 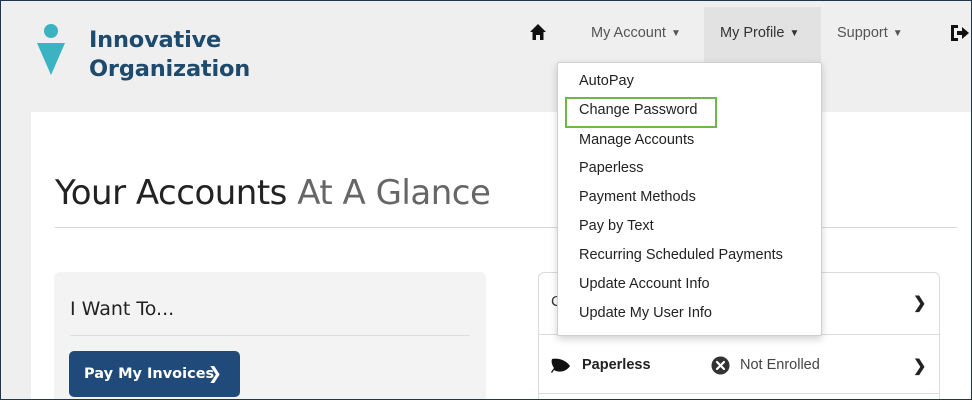 I want to click on brand-name: Innovative Organization, so click(x=169, y=55).